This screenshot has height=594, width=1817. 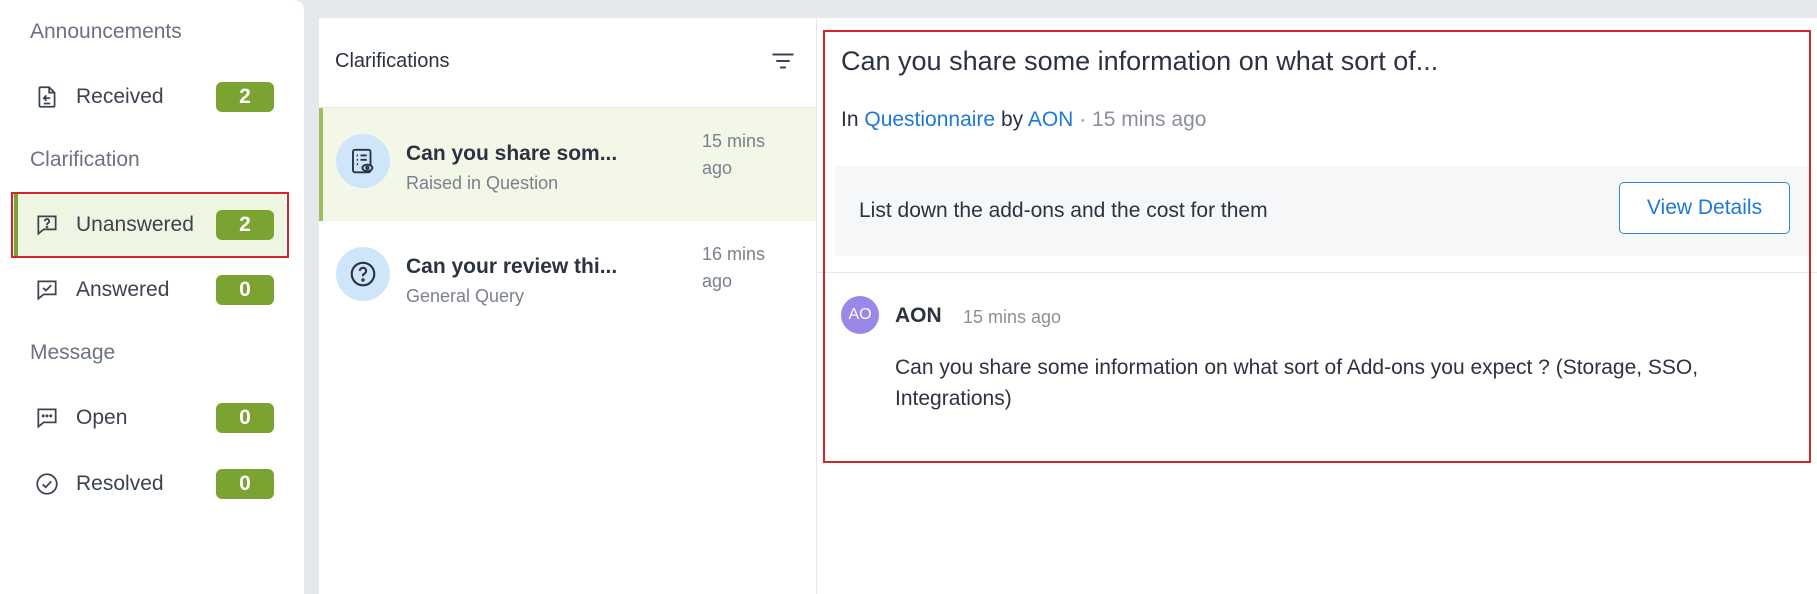 What do you see at coordinates (135, 224) in the screenshot?
I see `sidebar-item-label: Unanswered` at bounding box center [135, 224].